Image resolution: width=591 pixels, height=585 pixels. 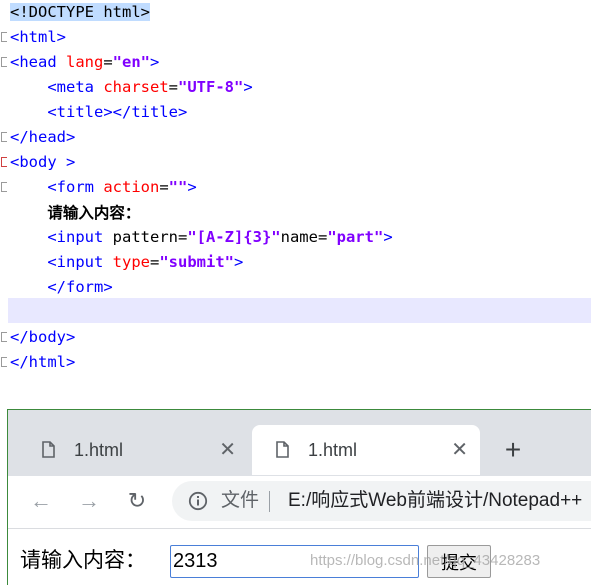 I want to click on code-token: charset, so click(x=136, y=87).